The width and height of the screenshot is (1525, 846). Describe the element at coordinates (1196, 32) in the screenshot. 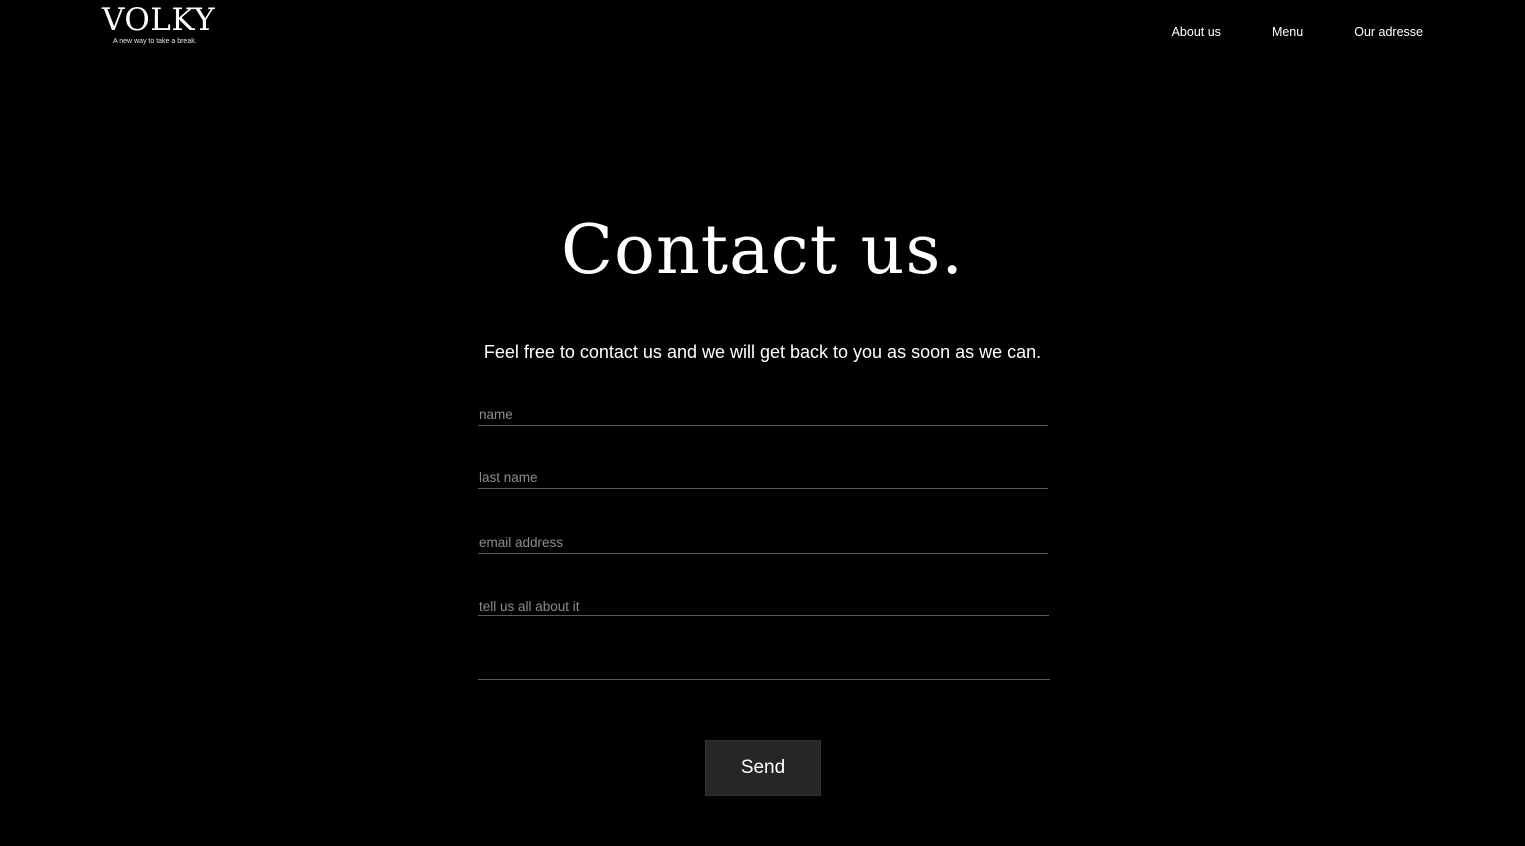

I see `nav-link-about: About us` at that location.